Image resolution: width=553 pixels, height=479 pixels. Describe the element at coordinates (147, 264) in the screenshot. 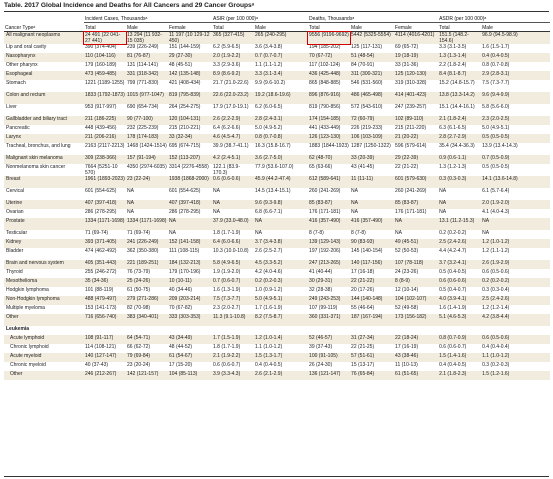

I see `value-cell: 221 (189-251)` at that location.